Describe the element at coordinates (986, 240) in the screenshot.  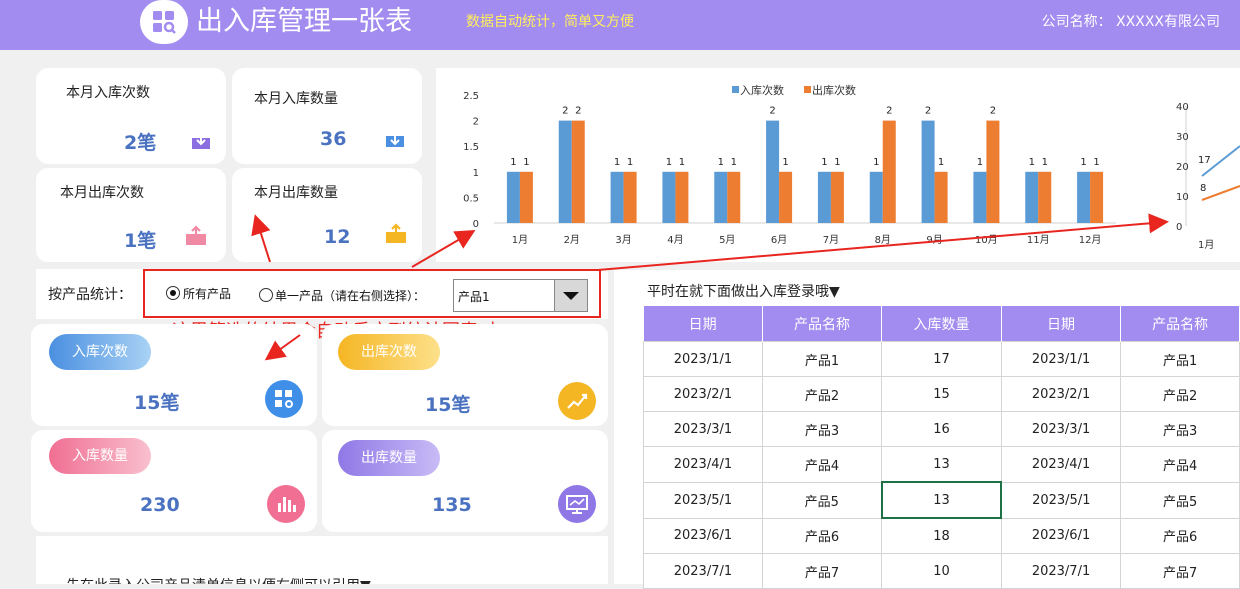
I see `x-tick-label: 10月` at that location.